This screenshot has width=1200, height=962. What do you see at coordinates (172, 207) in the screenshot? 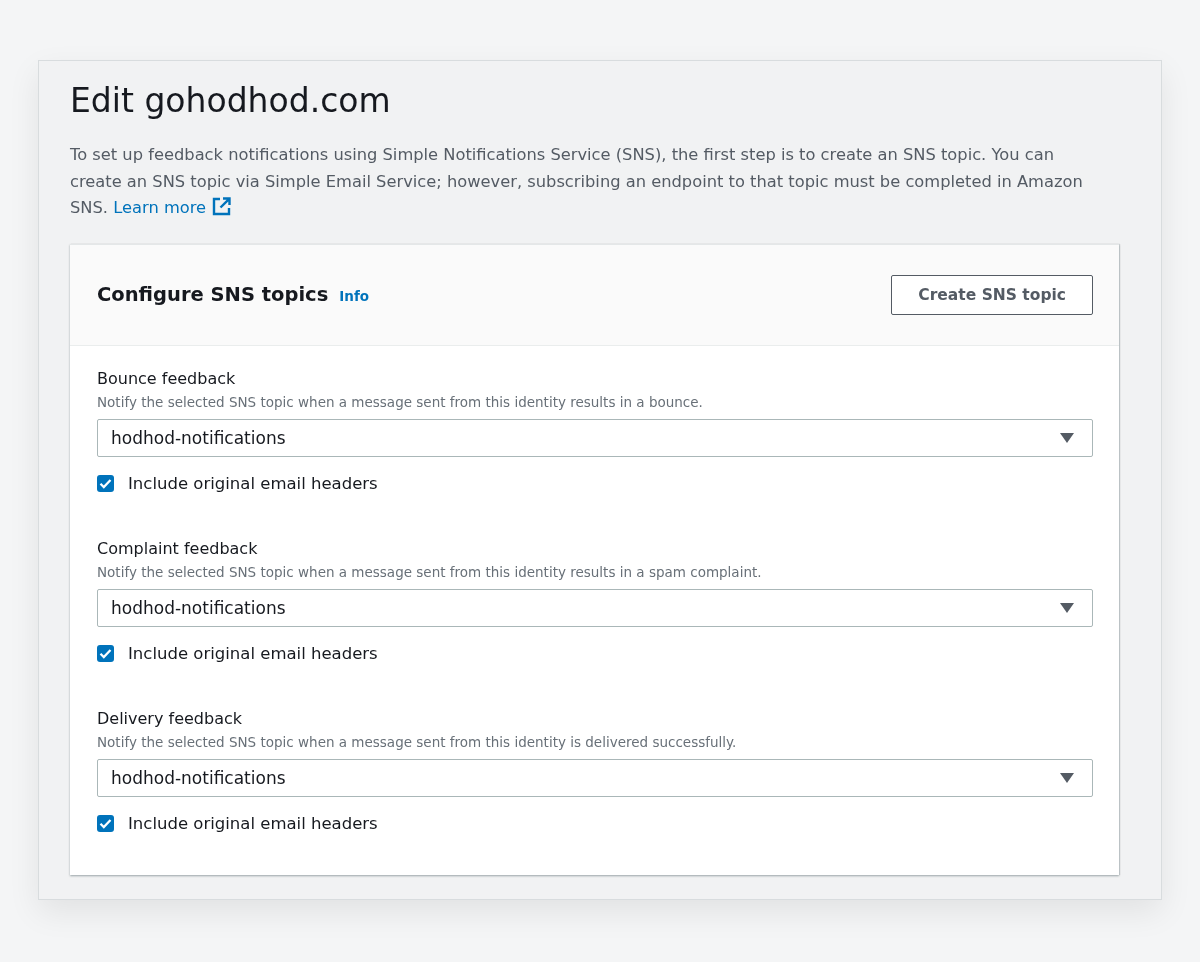
I see `learn-more-link: Learn more` at bounding box center [172, 207].